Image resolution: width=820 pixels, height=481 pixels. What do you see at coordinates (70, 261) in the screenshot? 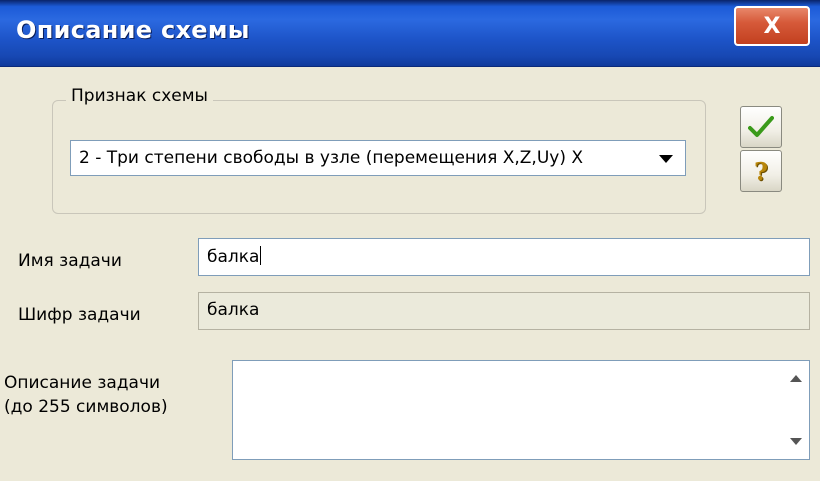
I see `task-name-label: Имя задачи` at bounding box center [70, 261].